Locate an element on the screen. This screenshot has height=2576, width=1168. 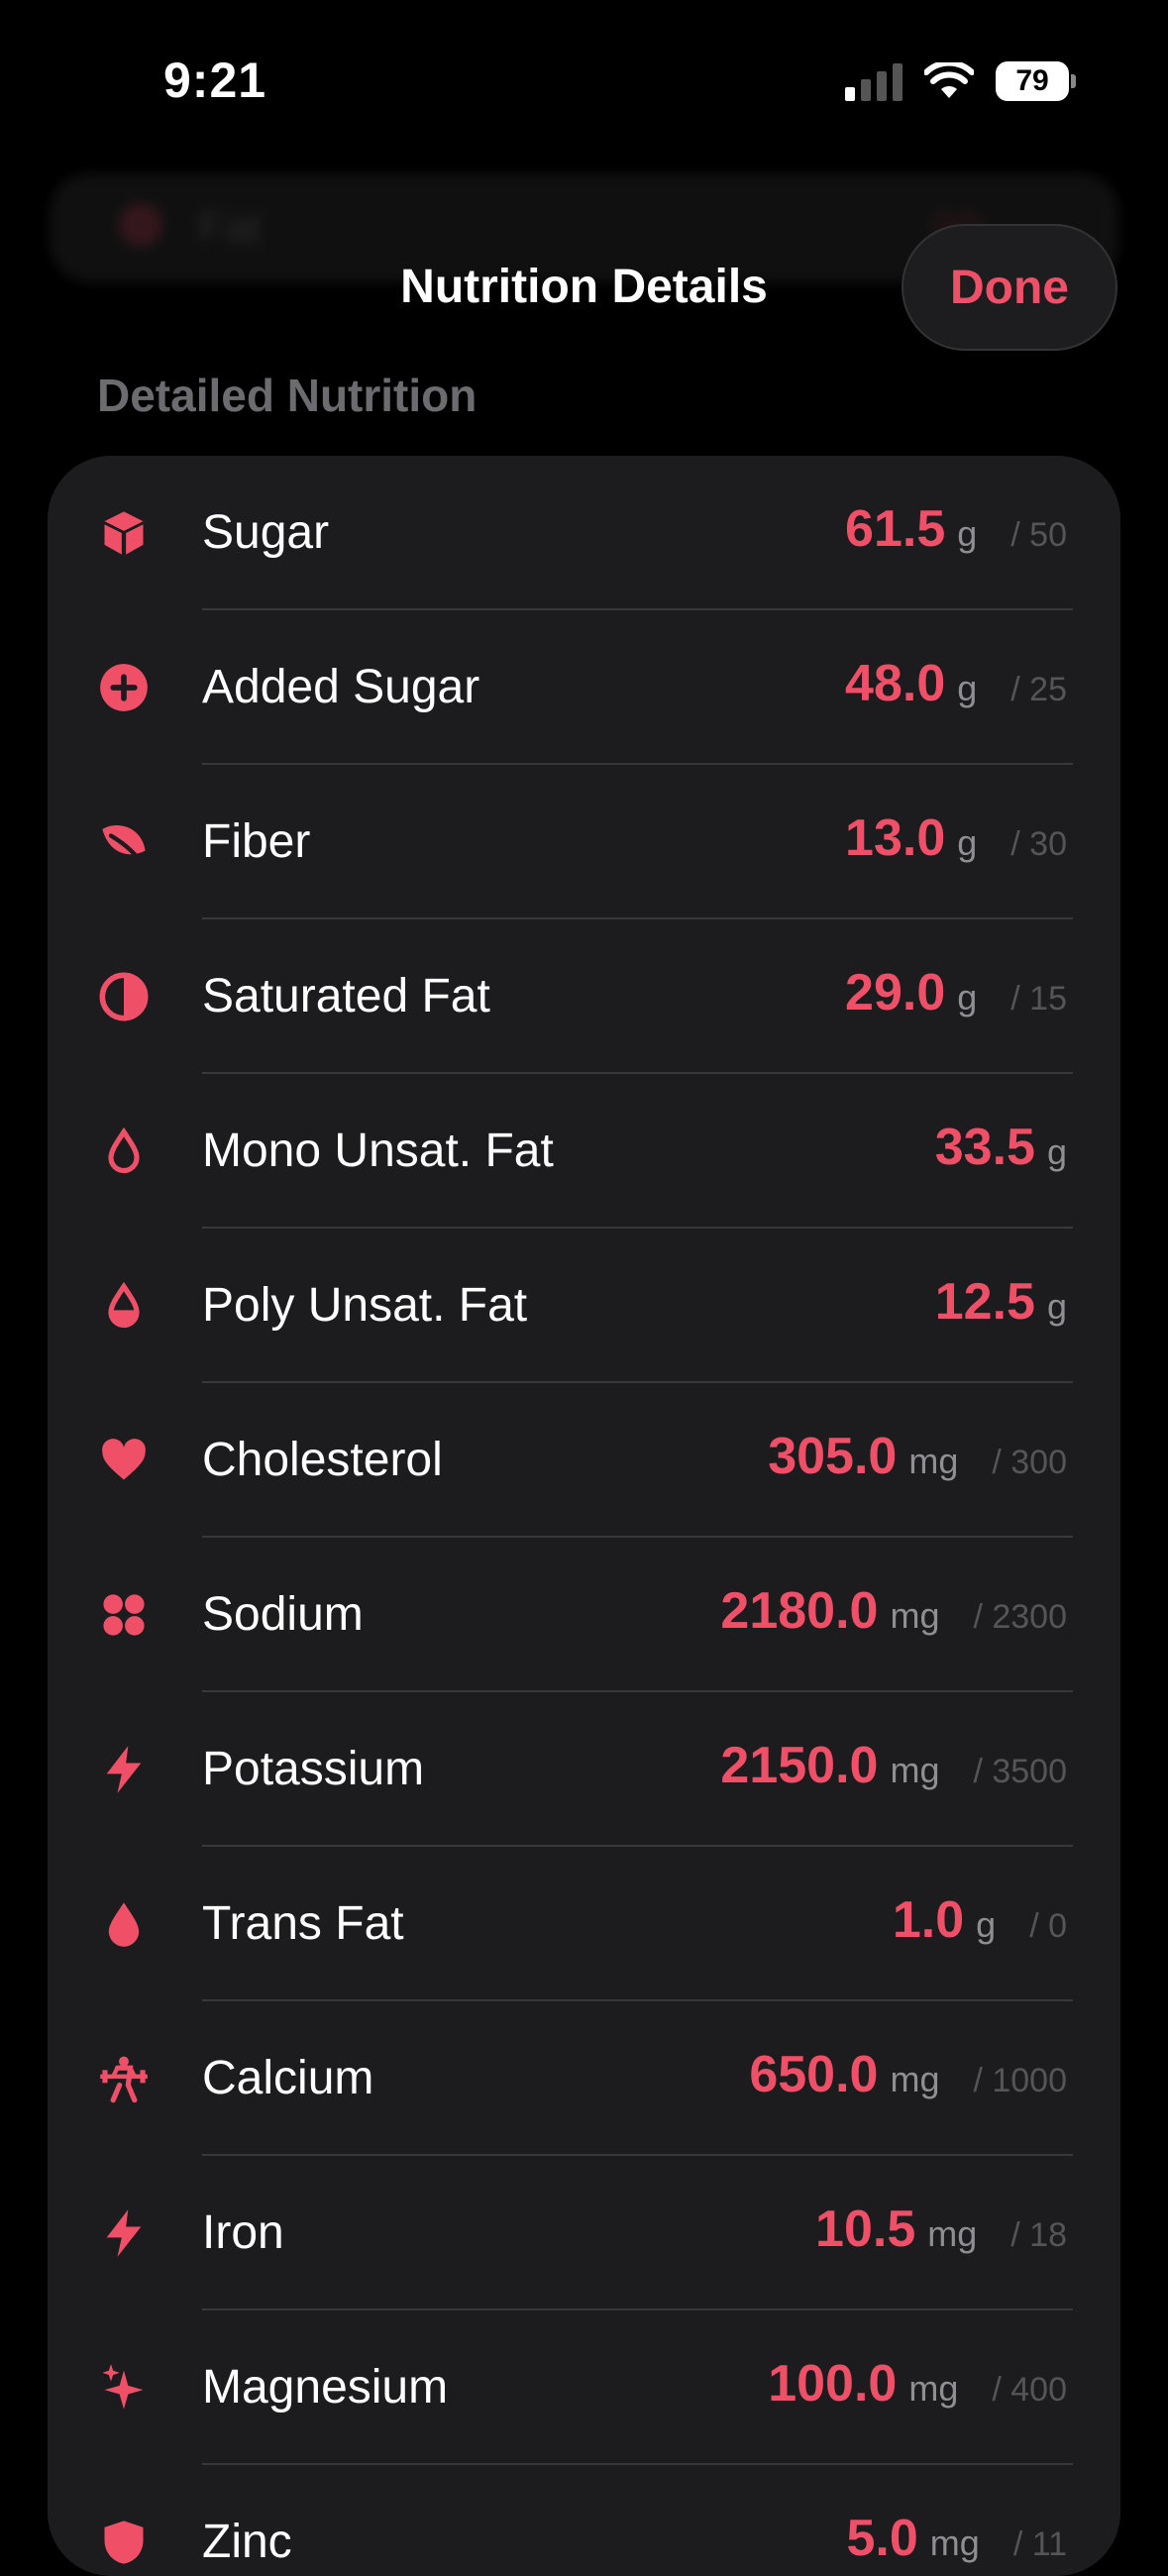
nutrient-row-fiber: Fiber 13.0 g / 30 is located at coordinates (584, 842).